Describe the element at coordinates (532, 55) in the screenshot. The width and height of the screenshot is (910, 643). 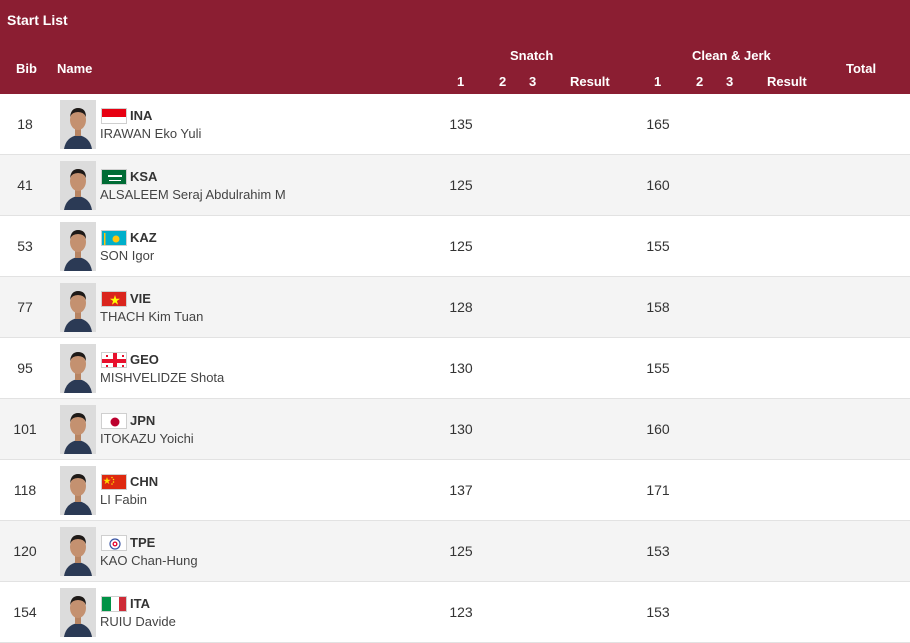
I see `col-snatch-header: Snatch` at that location.